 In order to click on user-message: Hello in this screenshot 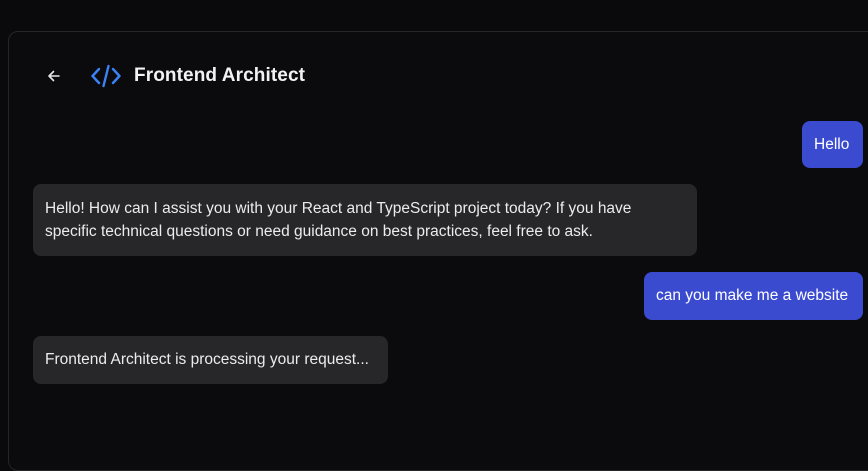, I will do `click(832, 144)`.